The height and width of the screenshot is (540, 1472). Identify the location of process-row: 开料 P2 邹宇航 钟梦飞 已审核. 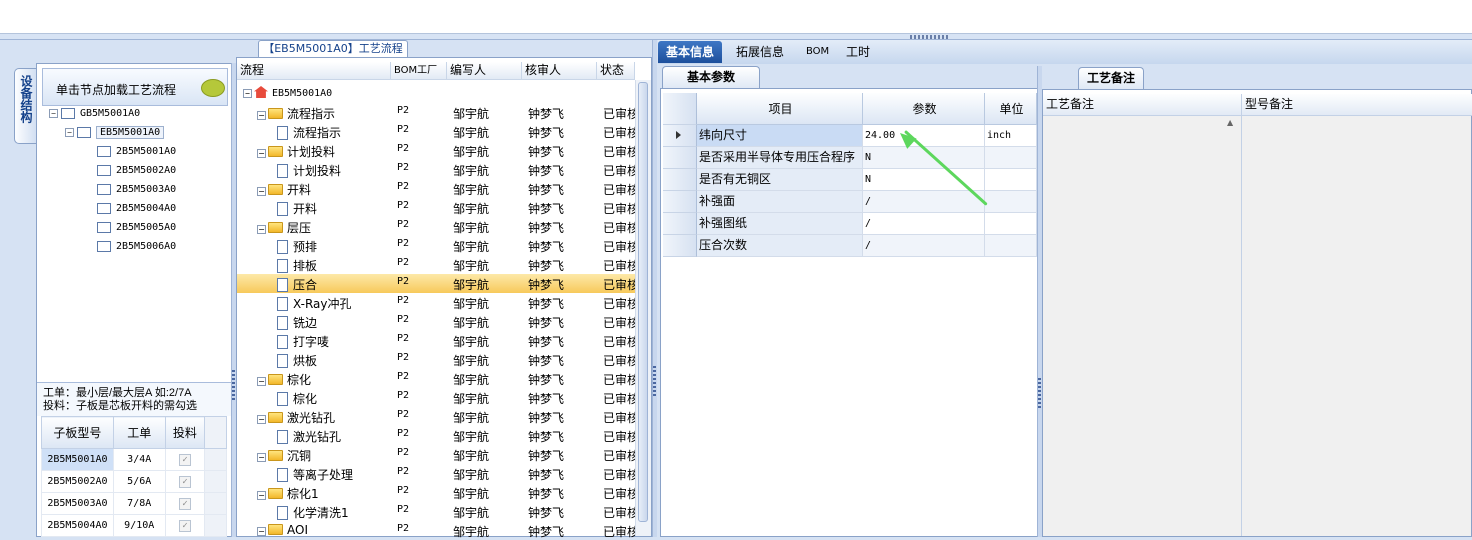
(436, 207).